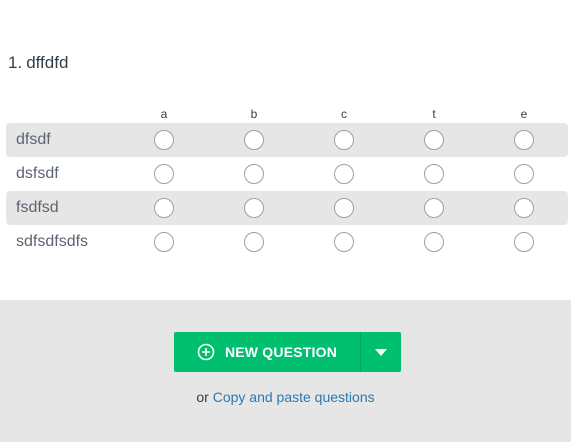  I want to click on radio-dfsdf-c, so click(344, 140).